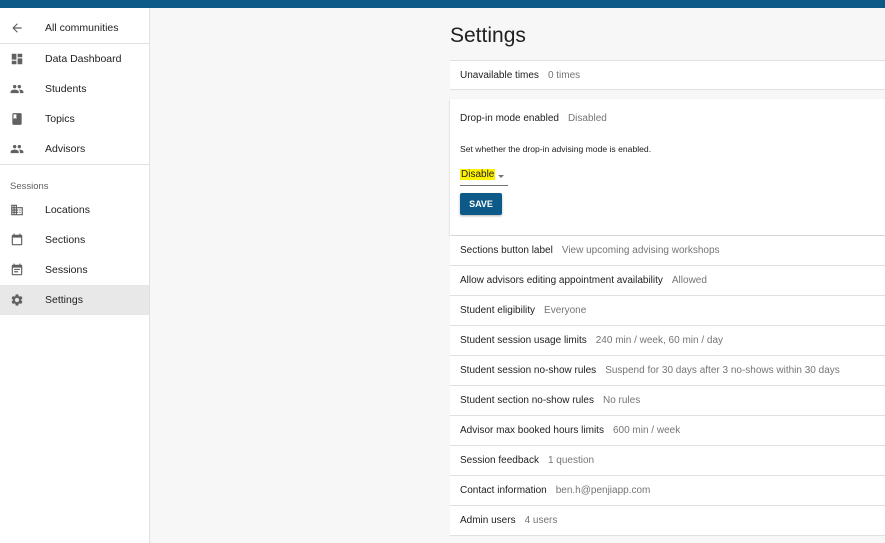 The image size is (885, 543). I want to click on calendar-icon, so click(17, 239).